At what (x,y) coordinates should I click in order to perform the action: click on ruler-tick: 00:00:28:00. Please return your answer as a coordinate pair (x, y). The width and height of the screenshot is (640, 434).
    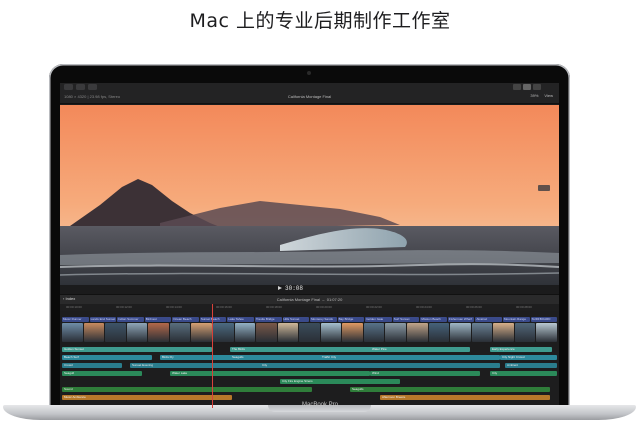
    Looking at the image, I should click on (524, 307).